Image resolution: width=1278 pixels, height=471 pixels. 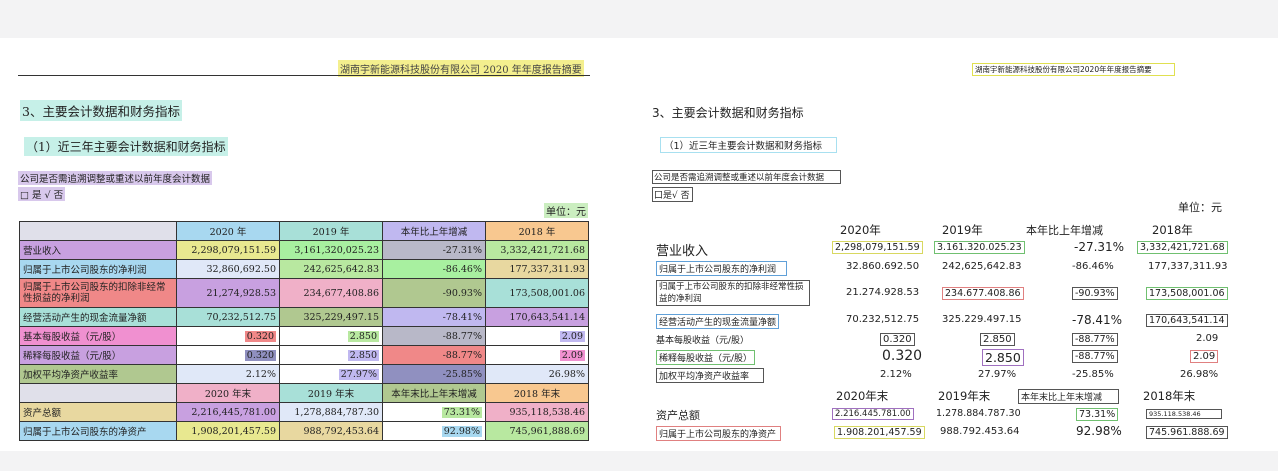 What do you see at coordinates (331, 293) in the screenshot?
I see `table-cell: 234,677,408.86` at bounding box center [331, 293].